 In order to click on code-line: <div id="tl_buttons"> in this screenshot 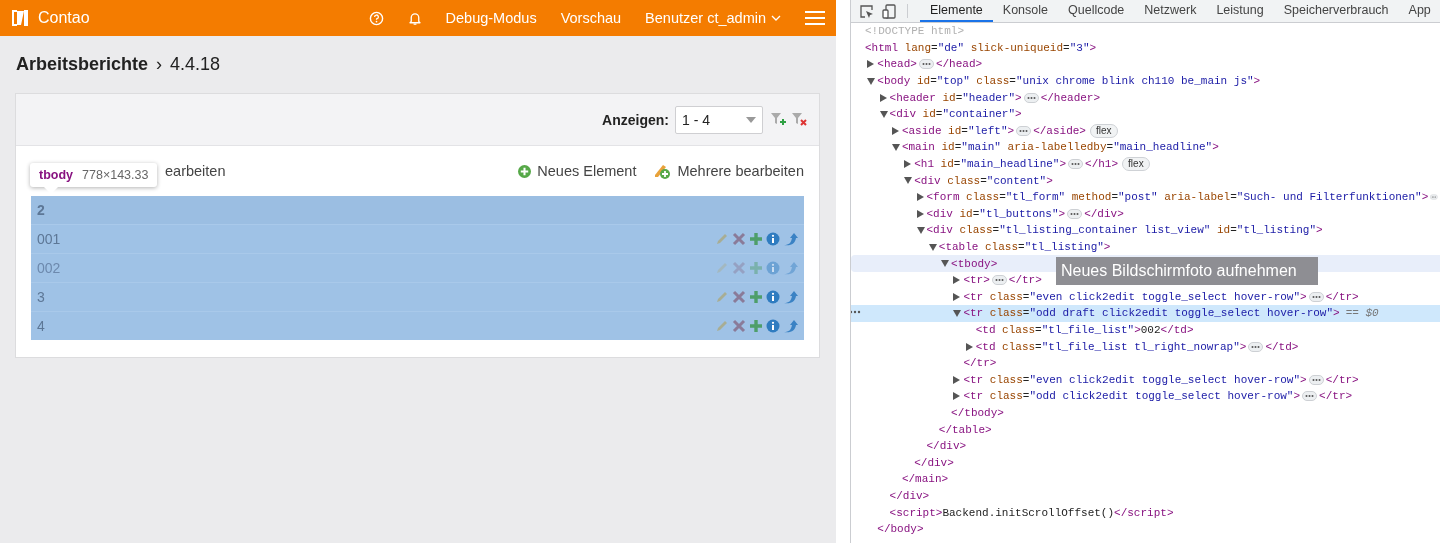, I will do `click(996, 213)`.